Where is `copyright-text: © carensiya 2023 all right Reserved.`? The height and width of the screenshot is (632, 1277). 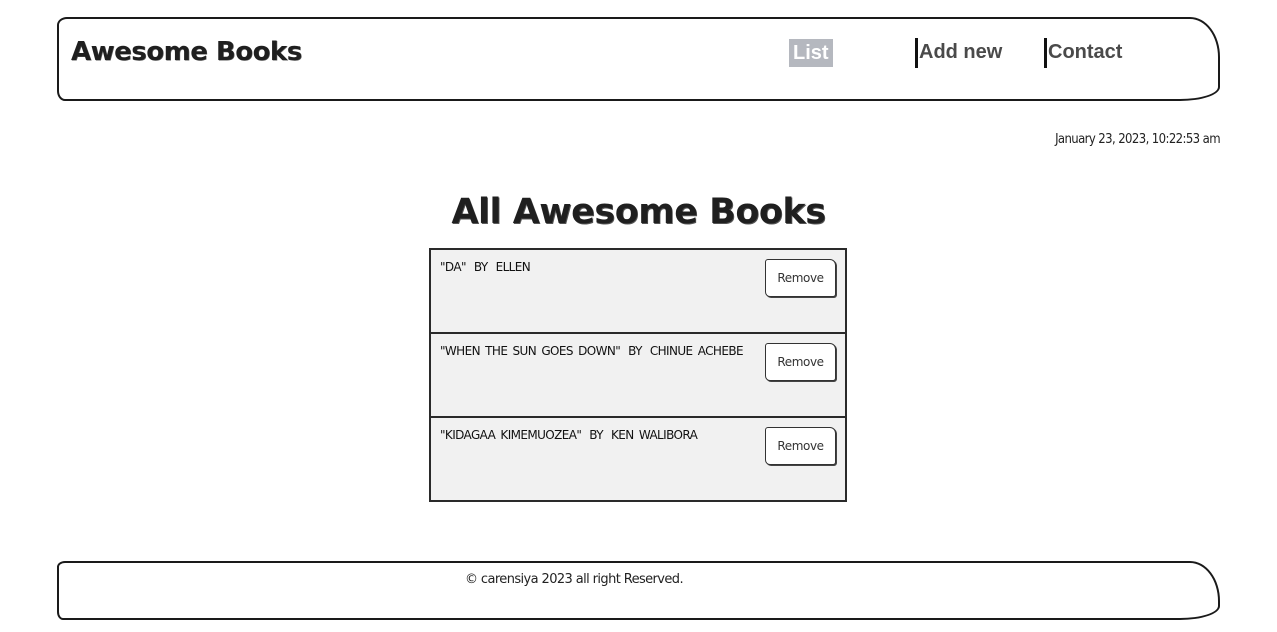 copyright-text: © carensiya 2023 all right Reserved. is located at coordinates (574, 579).